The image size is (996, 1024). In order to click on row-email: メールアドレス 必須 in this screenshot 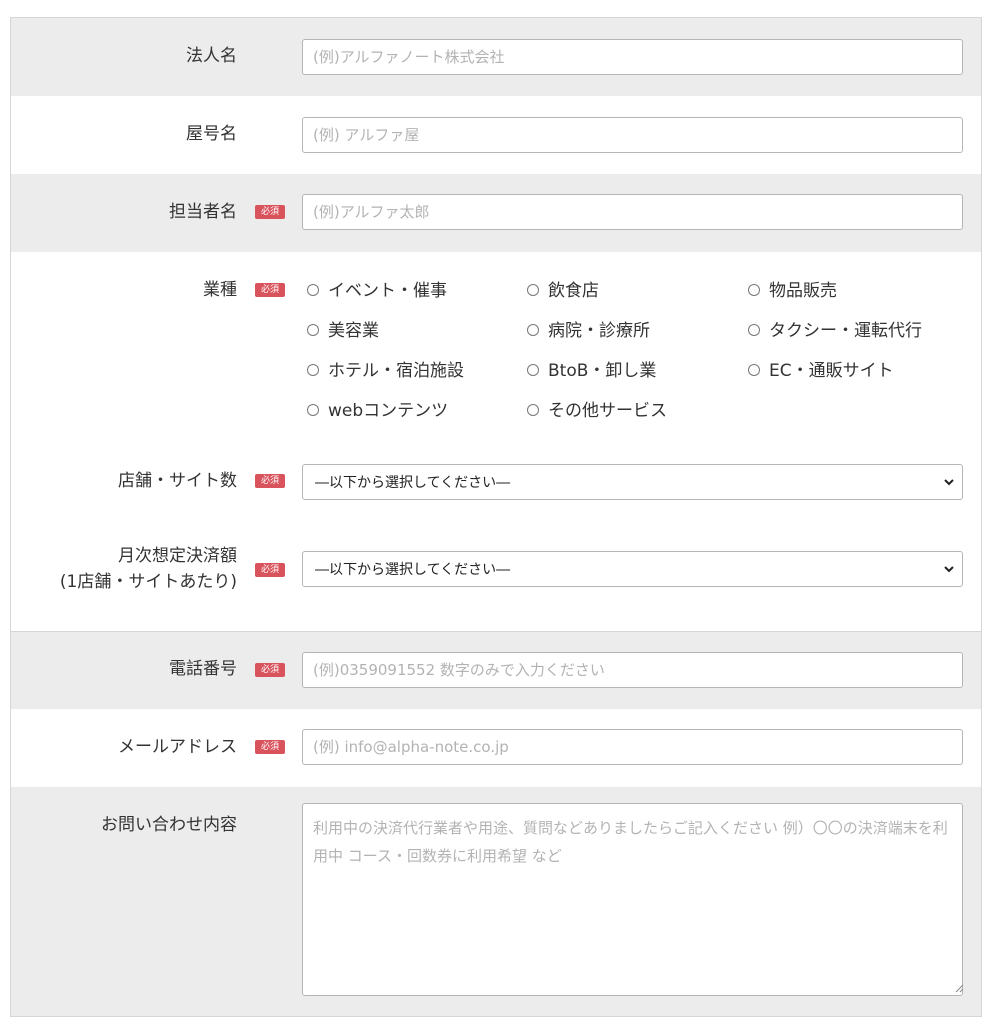, I will do `click(496, 748)`.